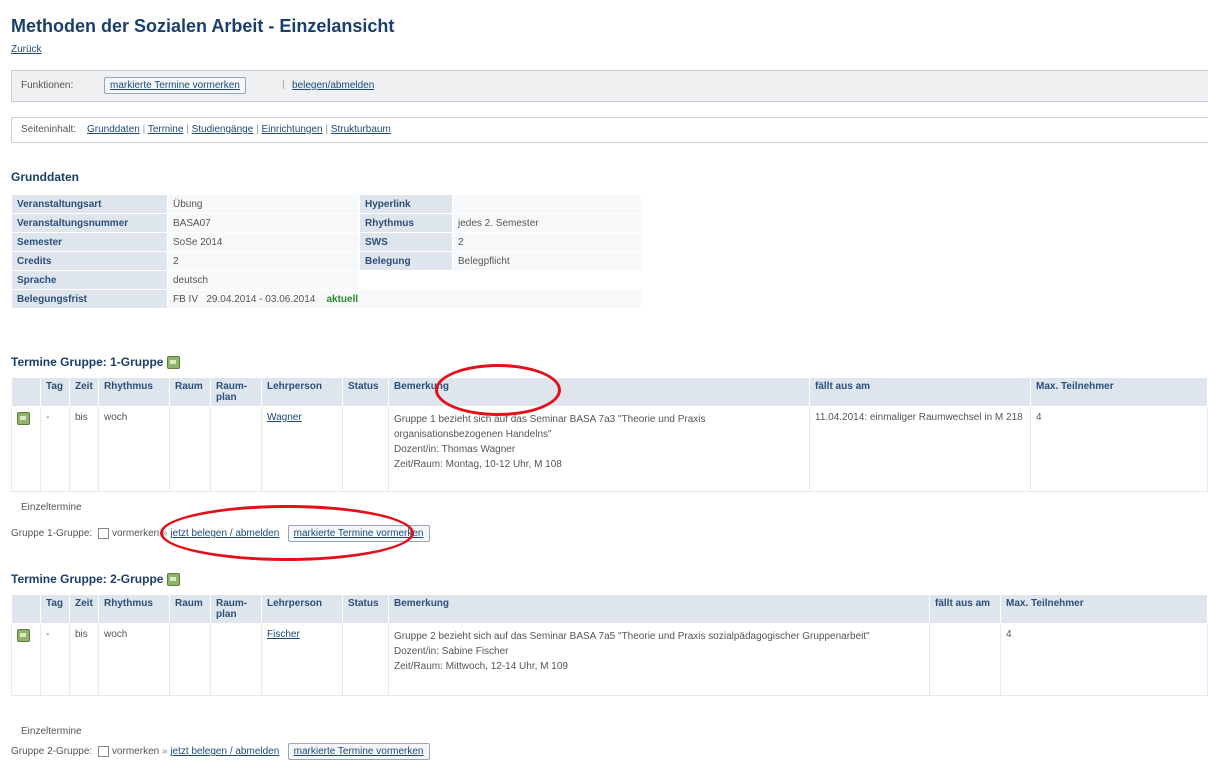  What do you see at coordinates (263, 223) in the screenshot?
I see `field-value: BASA07` at bounding box center [263, 223].